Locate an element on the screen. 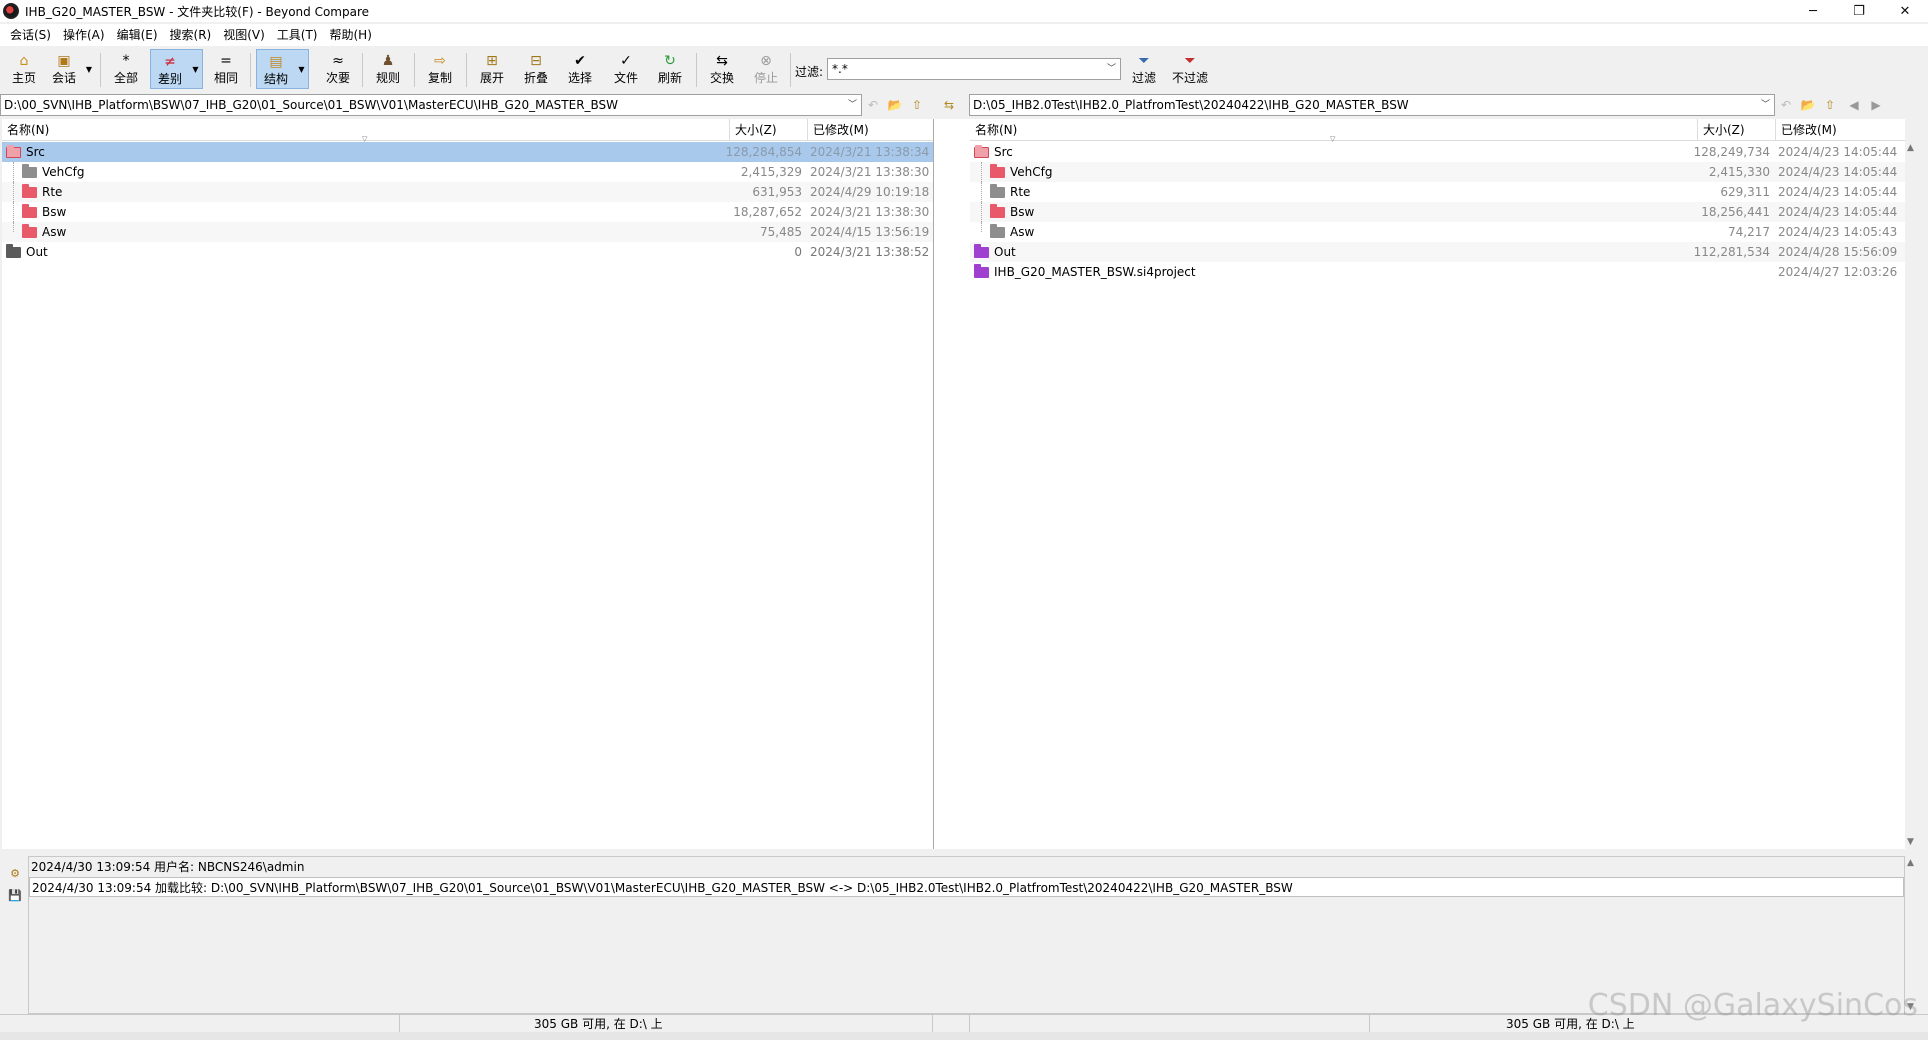 The height and width of the screenshot is (1040, 1928). diff-dropdown: ▼ is located at coordinates (196, 69).